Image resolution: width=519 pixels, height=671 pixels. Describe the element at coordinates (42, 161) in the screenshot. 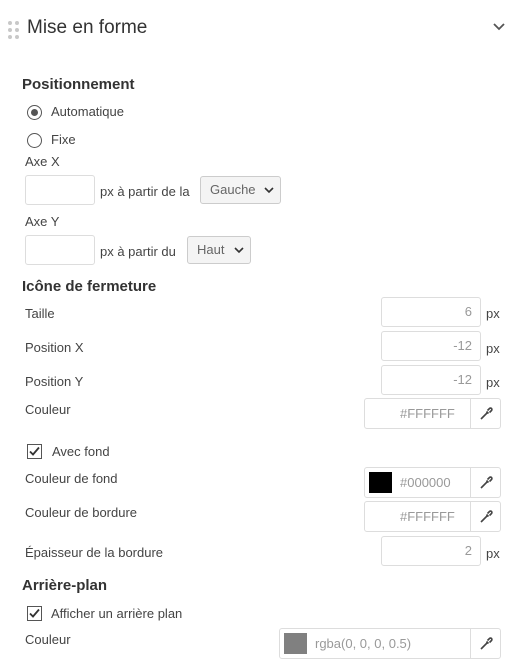

I see `axe-x-label: Axe X` at that location.